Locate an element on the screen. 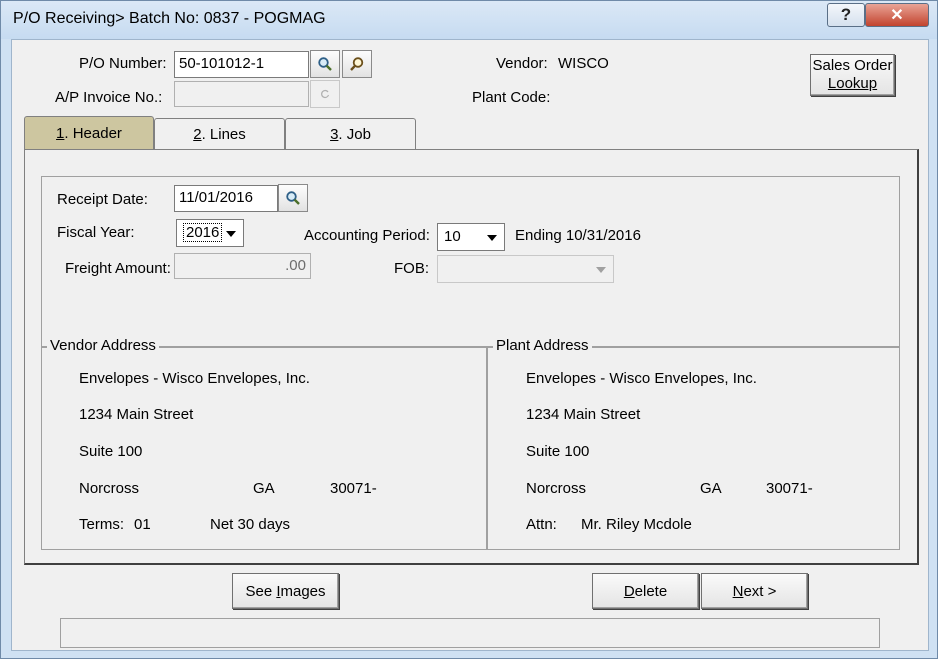  fiscal-year-label: Fiscal Year: is located at coordinates (96, 232).